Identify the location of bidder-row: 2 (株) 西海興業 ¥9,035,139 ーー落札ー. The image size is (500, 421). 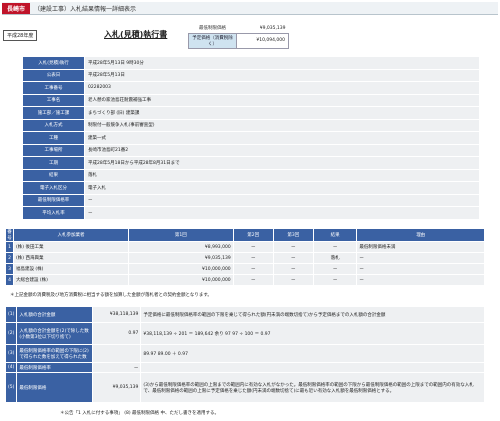
(245, 258).